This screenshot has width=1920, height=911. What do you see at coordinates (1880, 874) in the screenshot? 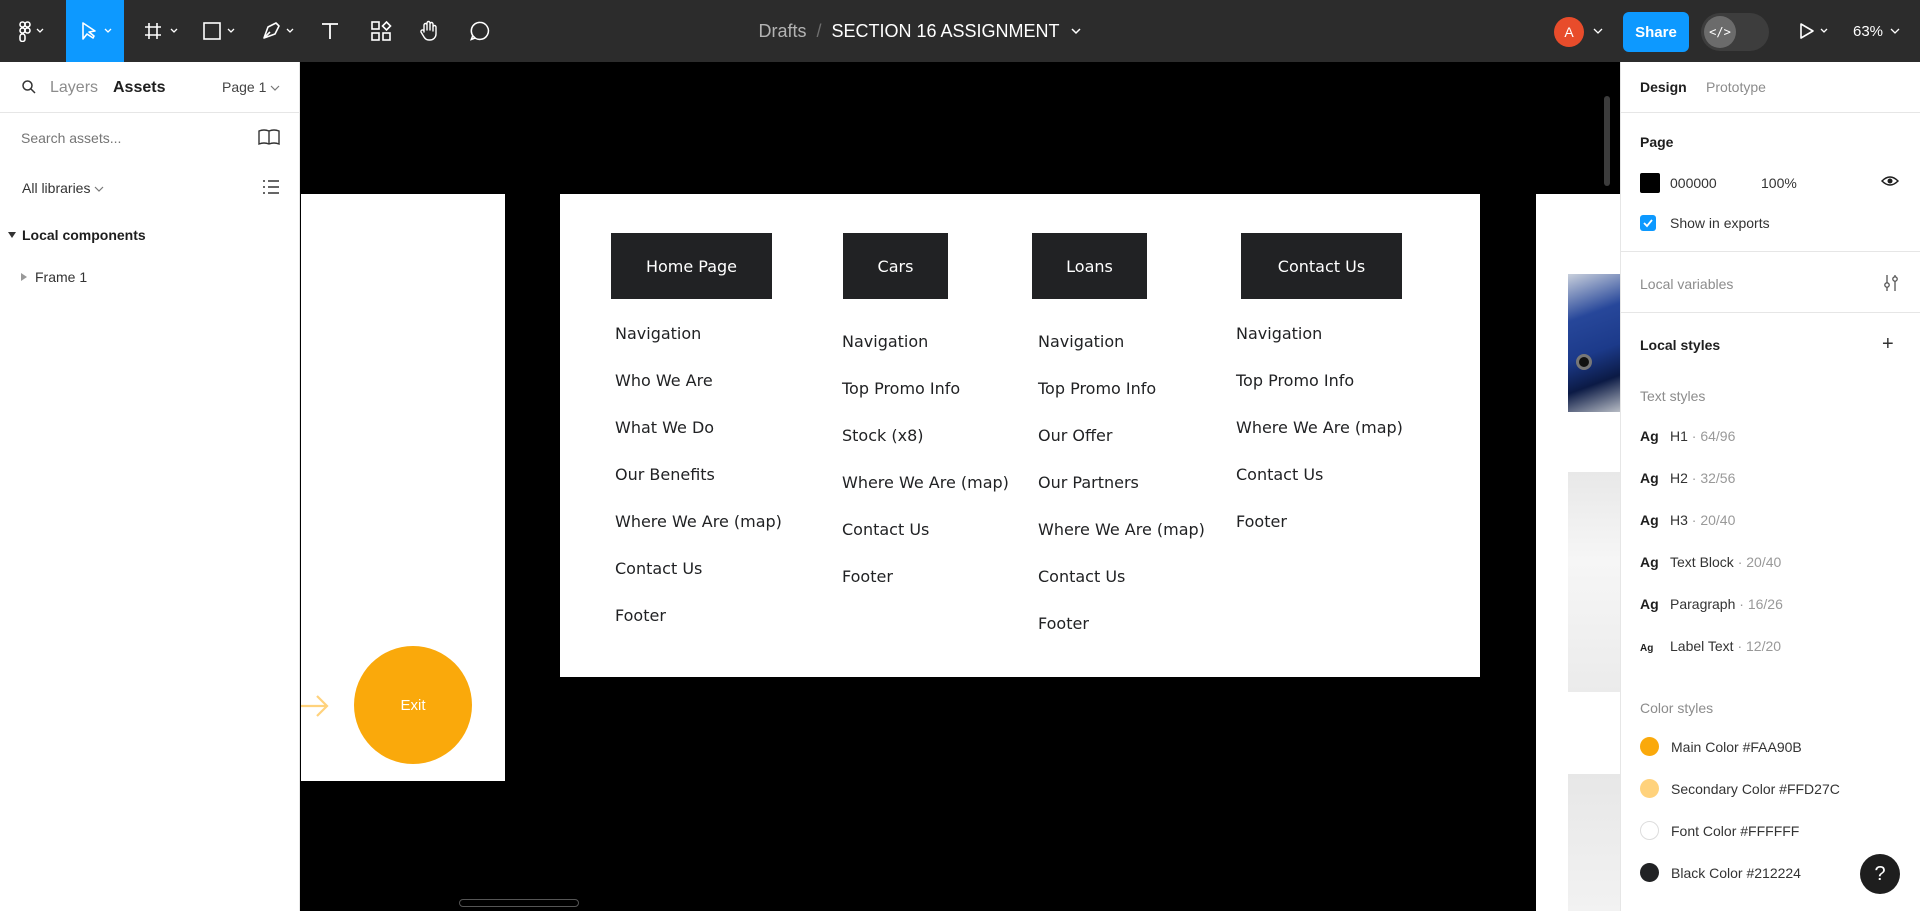
I see `help-button: ?` at bounding box center [1880, 874].